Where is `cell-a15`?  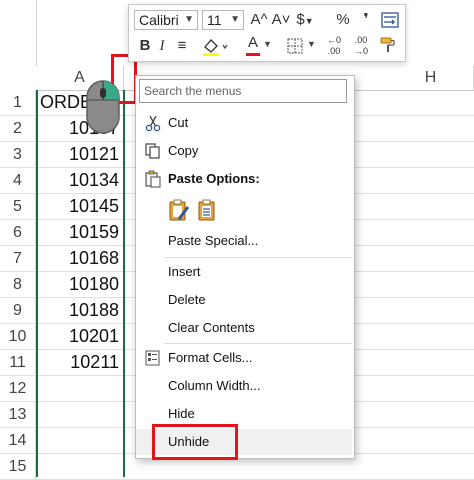
cell-a15 is located at coordinates (80, 466).